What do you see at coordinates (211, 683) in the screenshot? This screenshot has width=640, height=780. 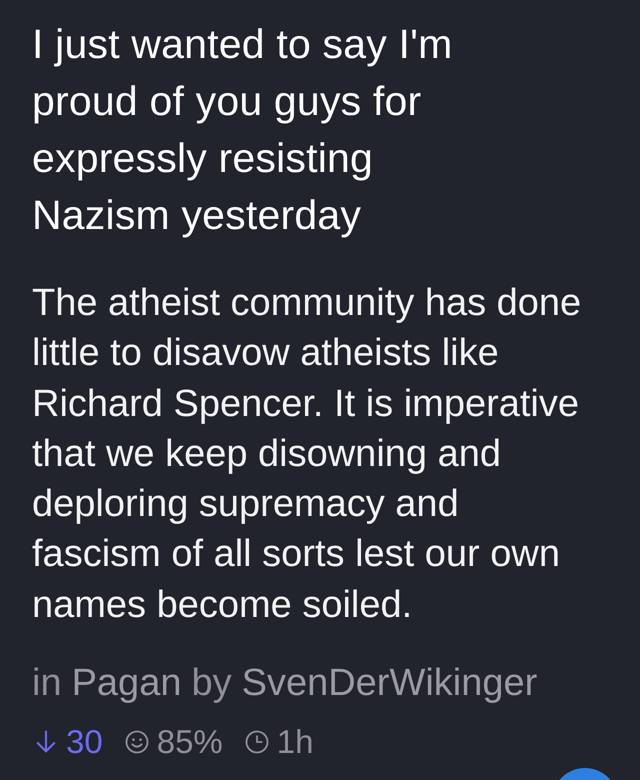 I see `by-label: by` at bounding box center [211, 683].